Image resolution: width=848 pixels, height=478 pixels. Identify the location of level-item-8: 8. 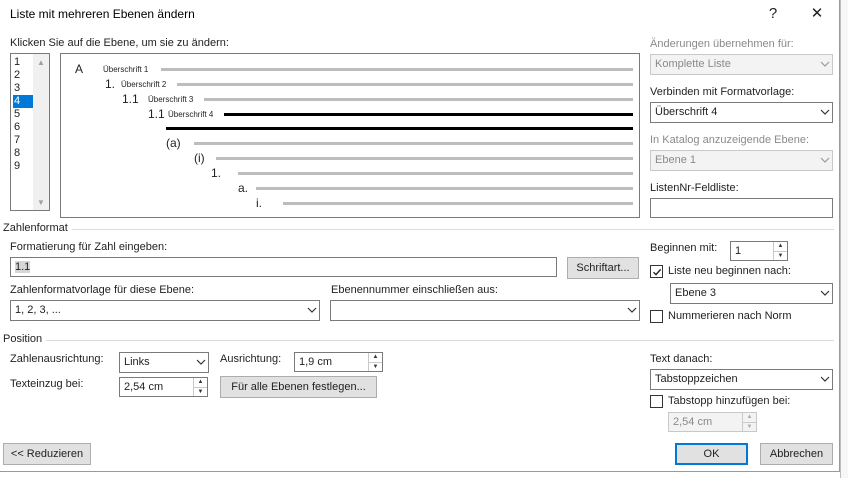
(23, 153).